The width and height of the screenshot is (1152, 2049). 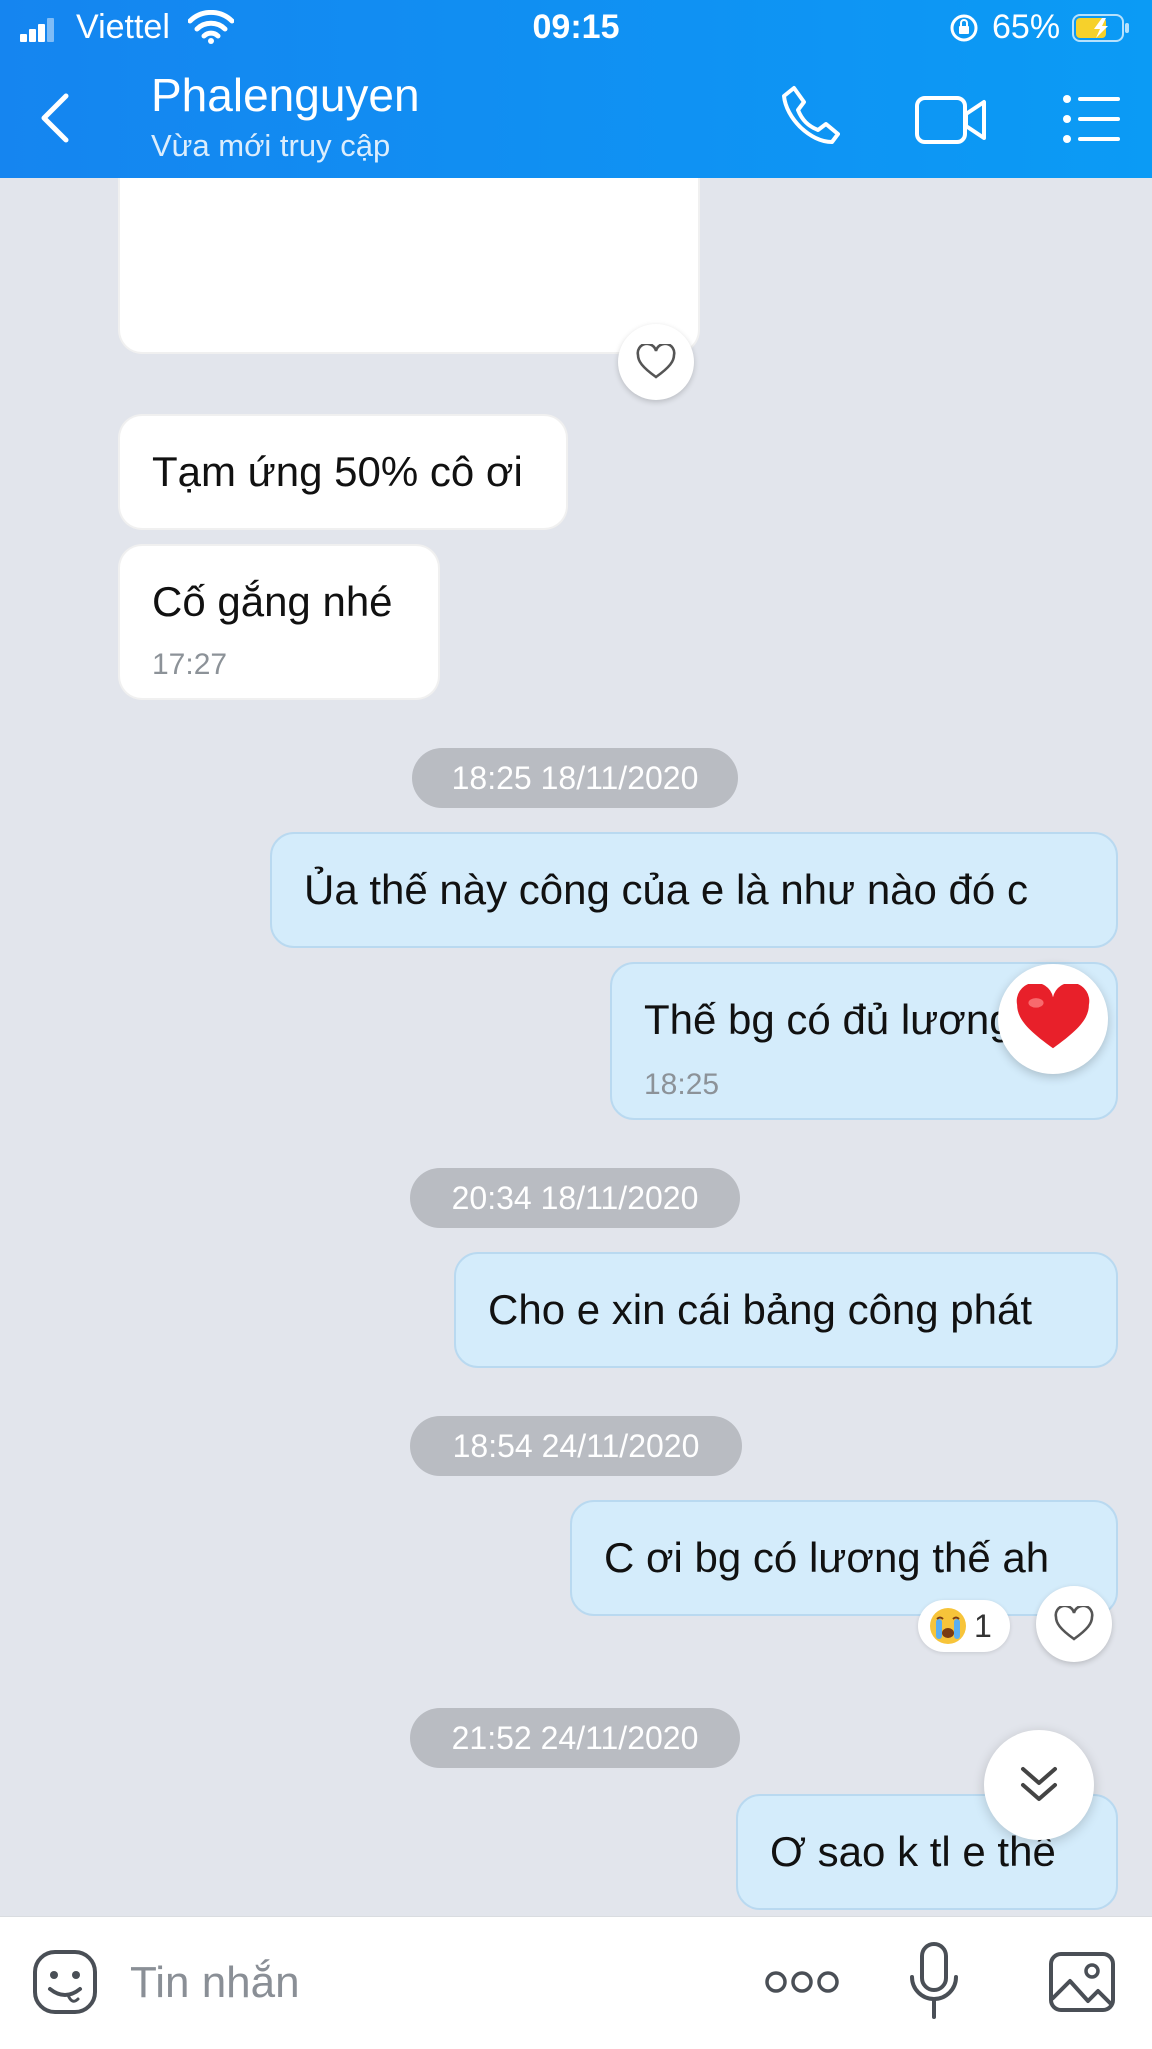 I want to click on message-bubble-outgoing: C ơi bg có lương thế ah, so click(x=844, y=1558).